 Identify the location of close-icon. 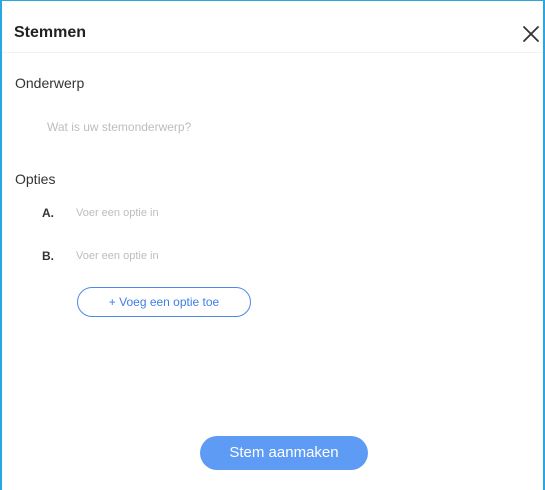
(531, 34).